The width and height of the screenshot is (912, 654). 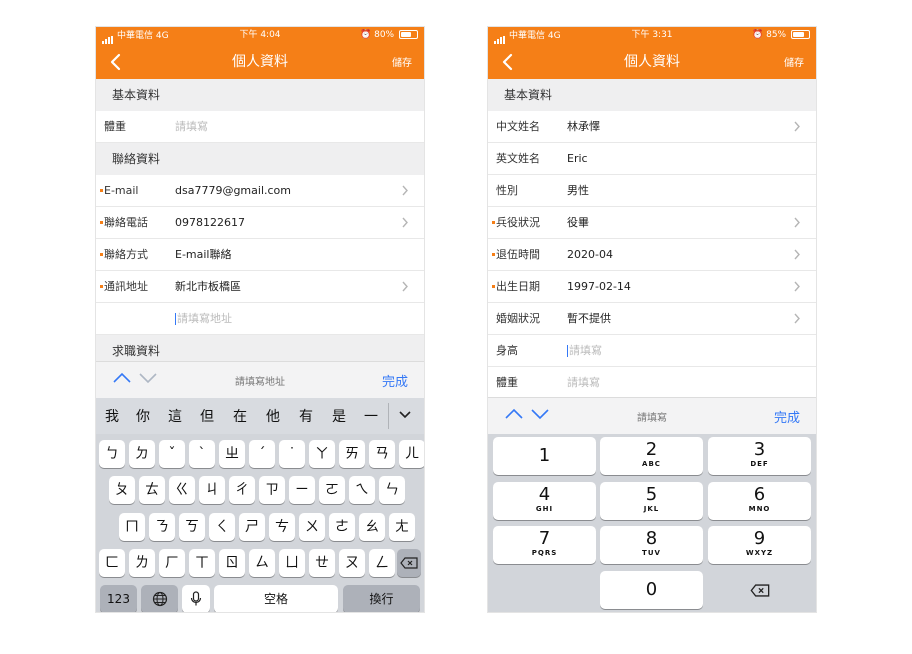 What do you see at coordinates (262, 563) in the screenshot?
I see `key-row4: ㄙ` at bounding box center [262, 563].